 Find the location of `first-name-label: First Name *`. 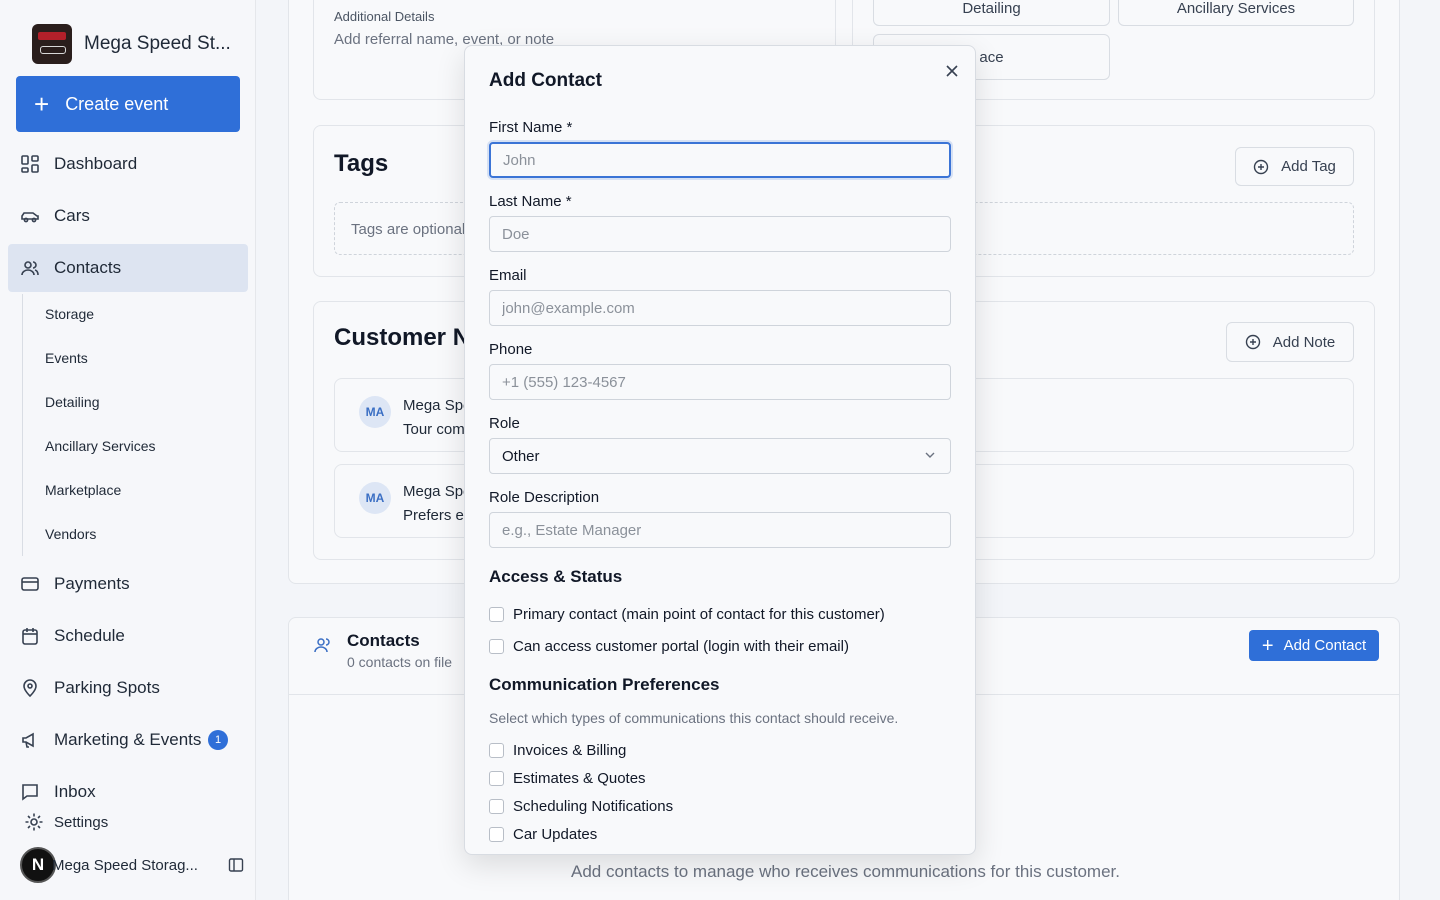

first-name-label: First Name * is located at coordinates (531, 127).